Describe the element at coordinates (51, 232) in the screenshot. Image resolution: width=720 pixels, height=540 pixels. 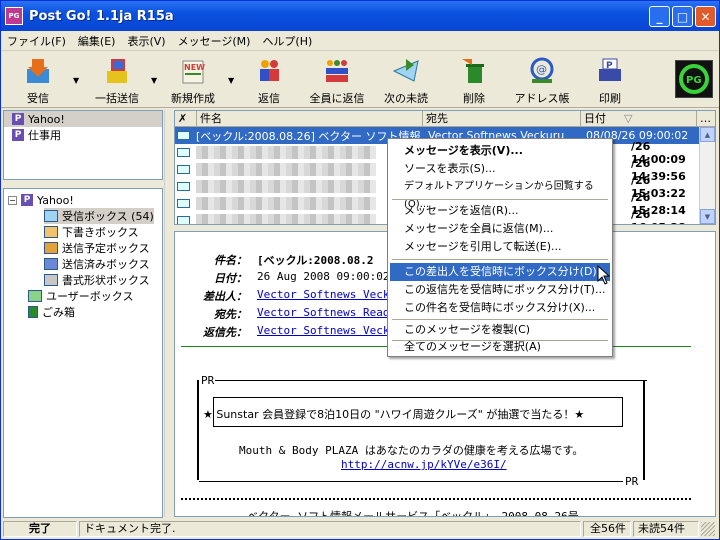
I see `drafts-icon` at that location.